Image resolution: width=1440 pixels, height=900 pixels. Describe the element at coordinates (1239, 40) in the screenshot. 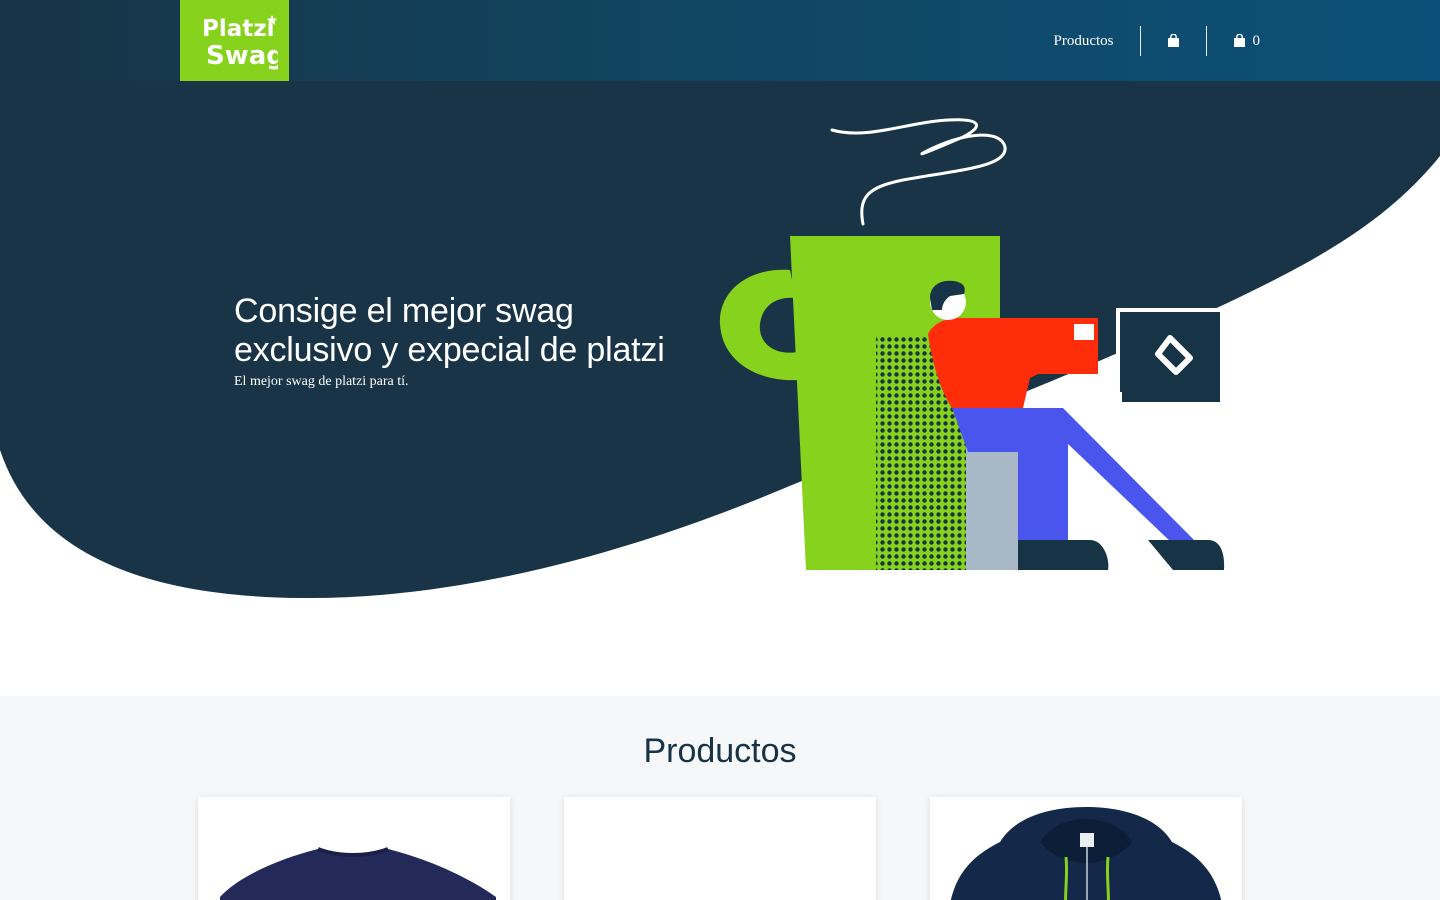

I see `cart-bag-icon` at that location.